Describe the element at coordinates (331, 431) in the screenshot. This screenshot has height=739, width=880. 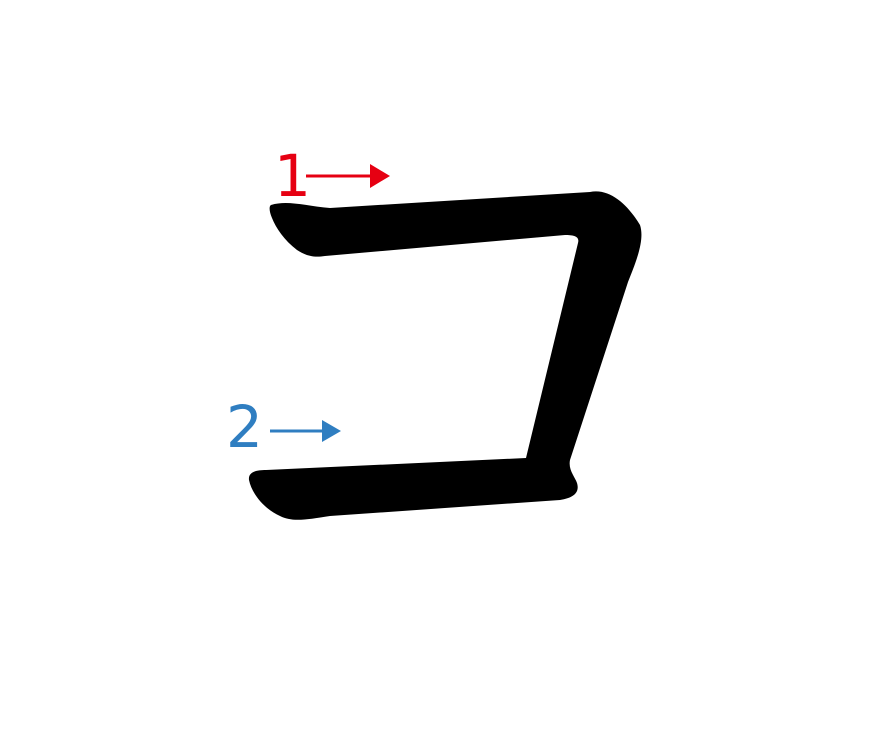
I see `stroke-2-arrow-head-icon` at that location.